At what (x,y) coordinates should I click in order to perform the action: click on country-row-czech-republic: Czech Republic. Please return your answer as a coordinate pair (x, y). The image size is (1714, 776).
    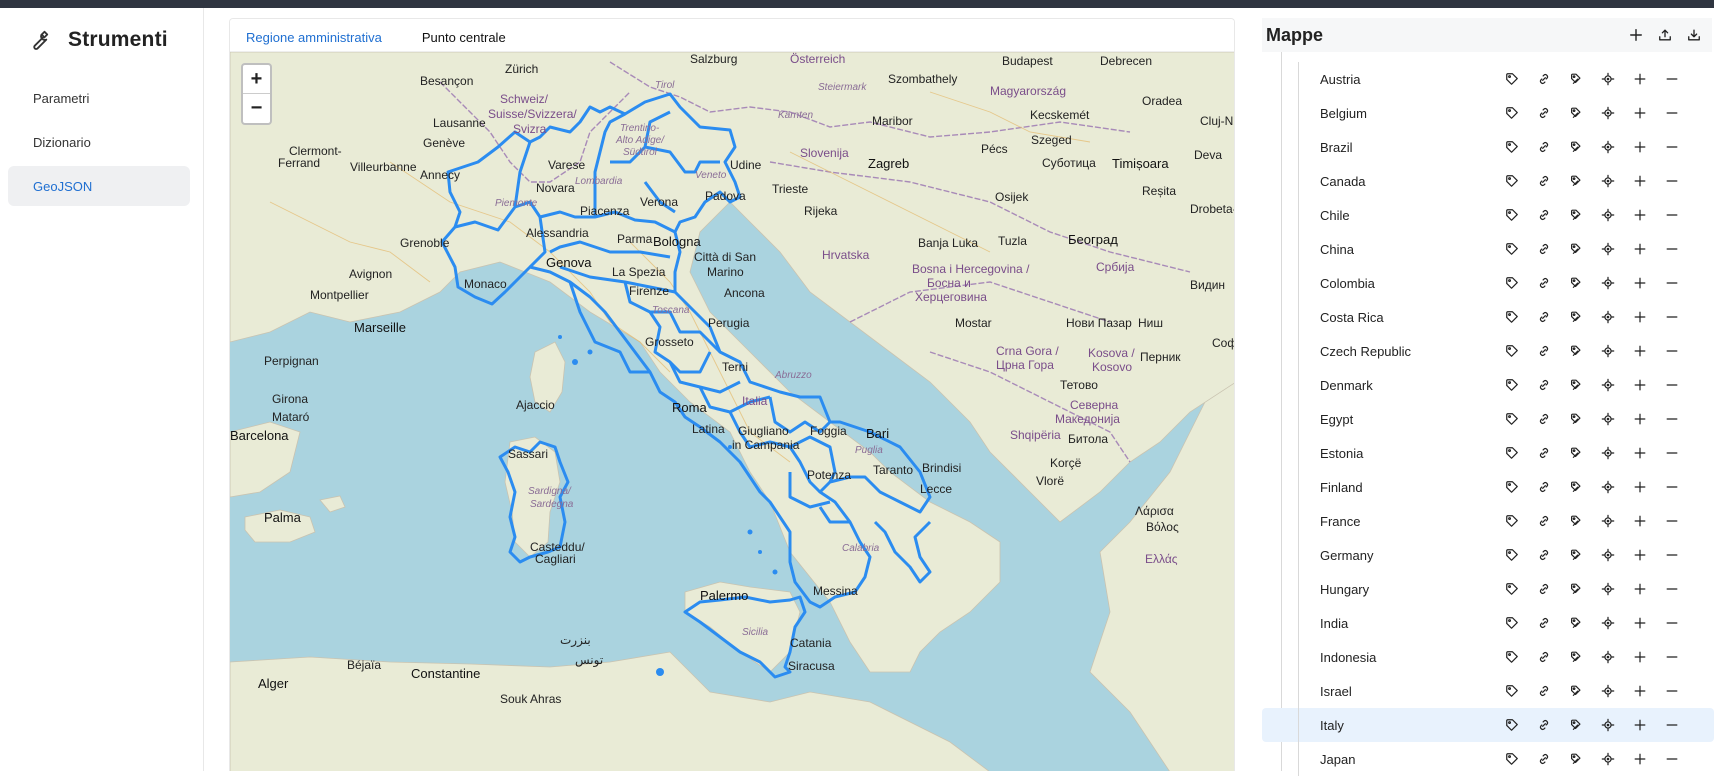
    Looking at the image, I should click on (1488, 351).